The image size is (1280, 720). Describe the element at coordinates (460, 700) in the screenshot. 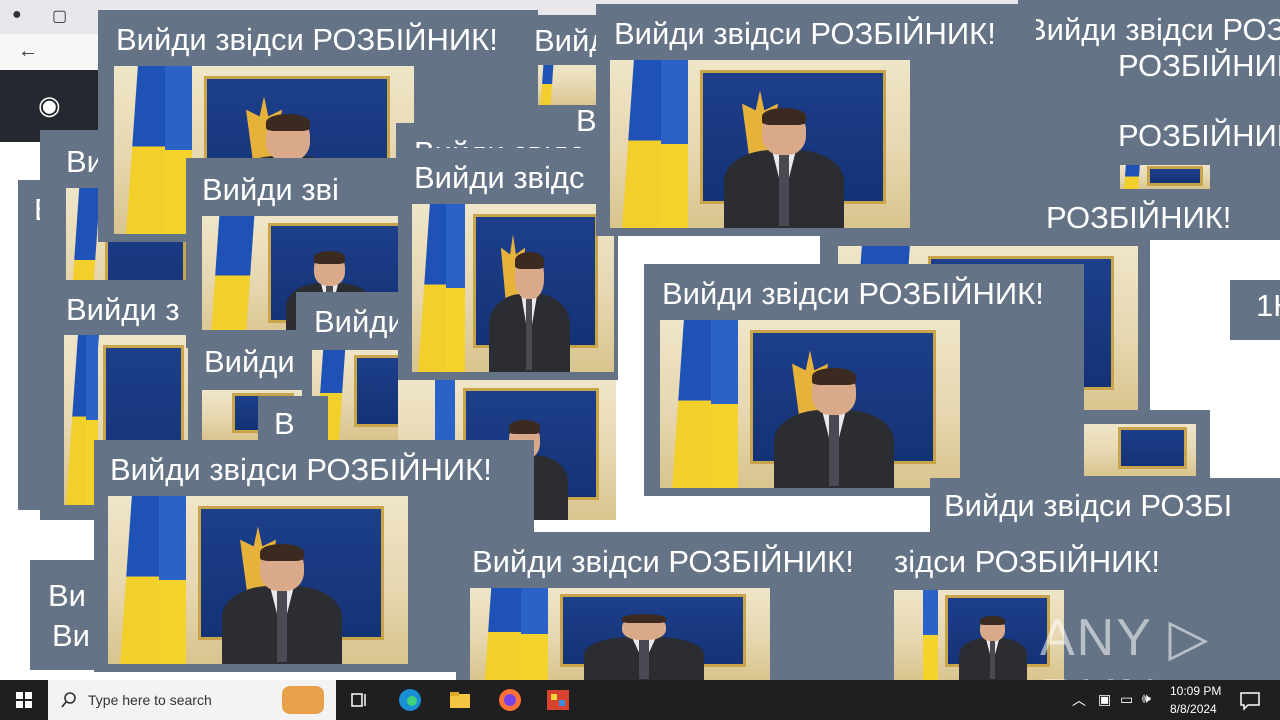

I see `file-explorer-icon` at that location.